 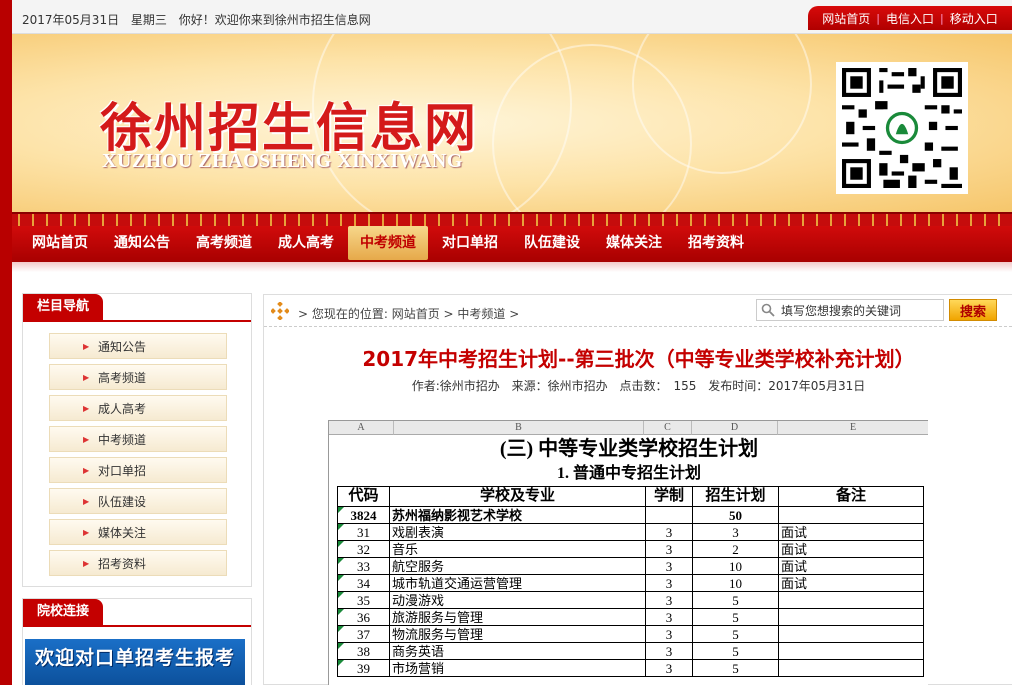 What do you see at coordinates (363, 566) in the screenshot?
I see `row-code: 33` at bounding box center [363, 566].